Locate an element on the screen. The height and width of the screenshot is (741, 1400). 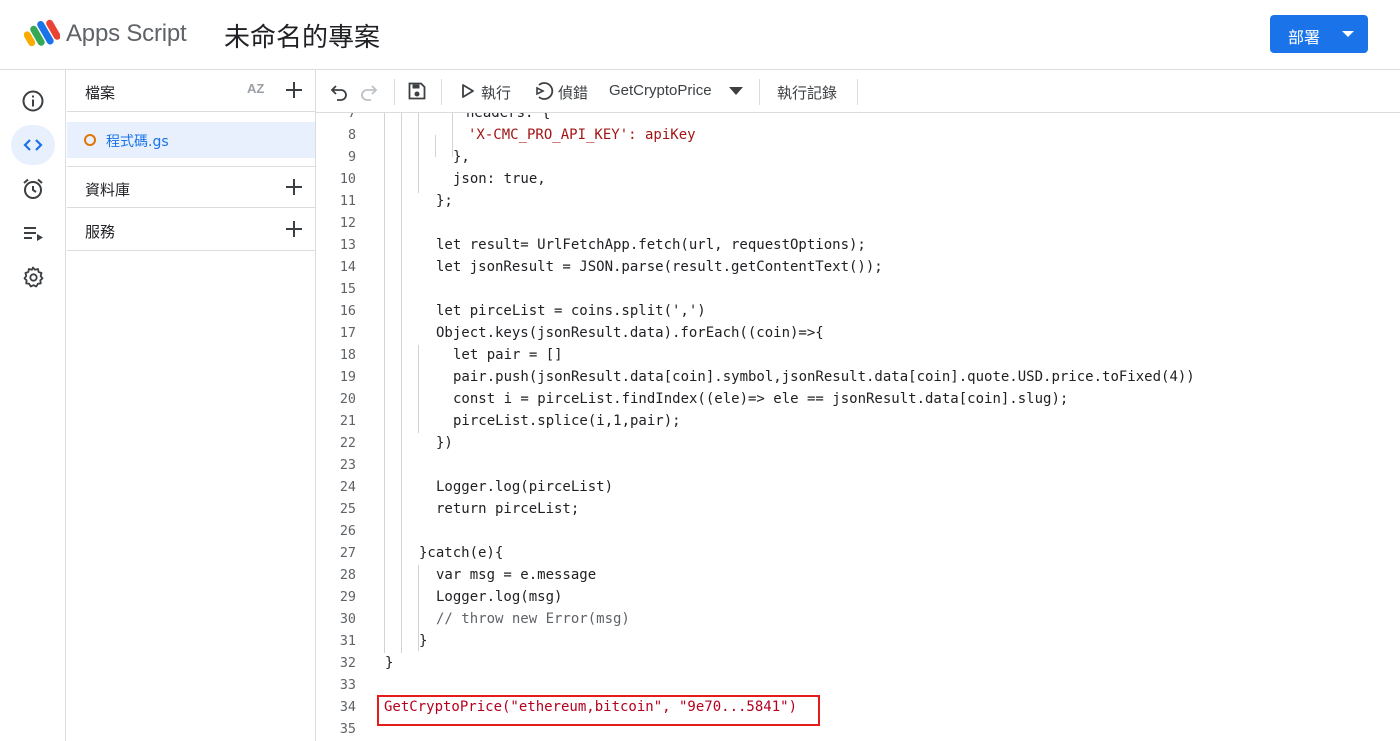
code-text: }, is located at coordinates (461, 157).